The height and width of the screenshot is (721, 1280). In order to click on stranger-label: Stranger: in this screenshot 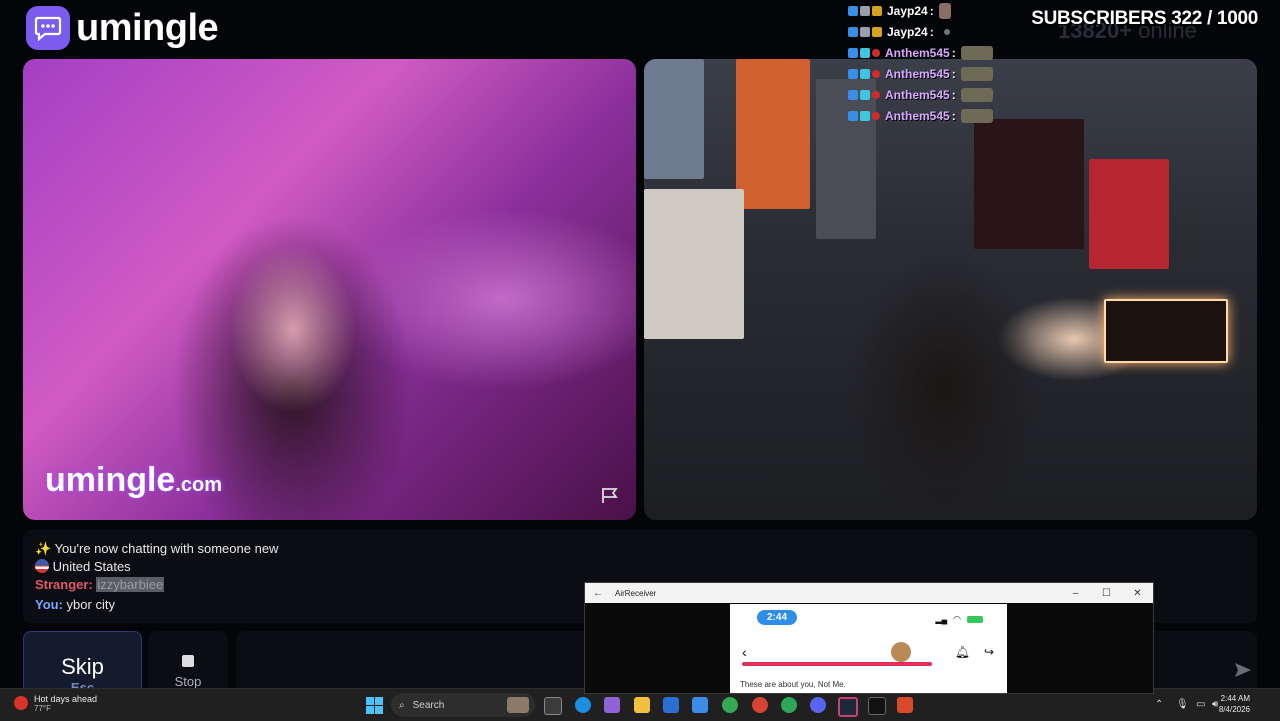, I will do `click(64, 584)`.